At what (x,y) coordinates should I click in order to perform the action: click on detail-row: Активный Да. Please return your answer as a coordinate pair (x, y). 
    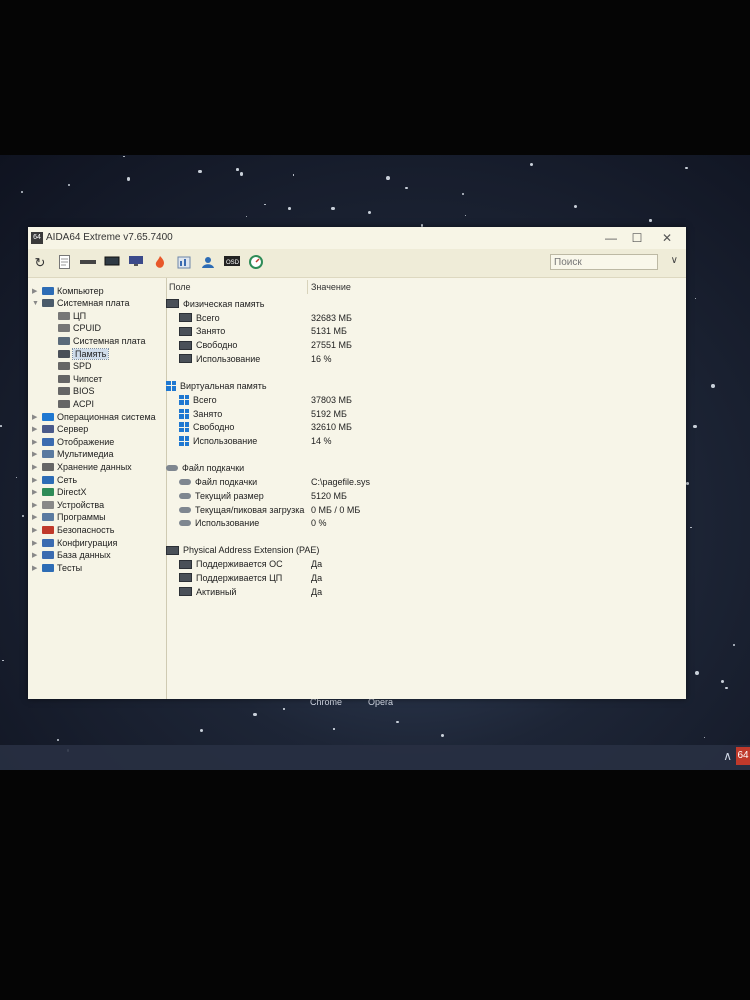
    Looking at the image, I should click on (429, 591).